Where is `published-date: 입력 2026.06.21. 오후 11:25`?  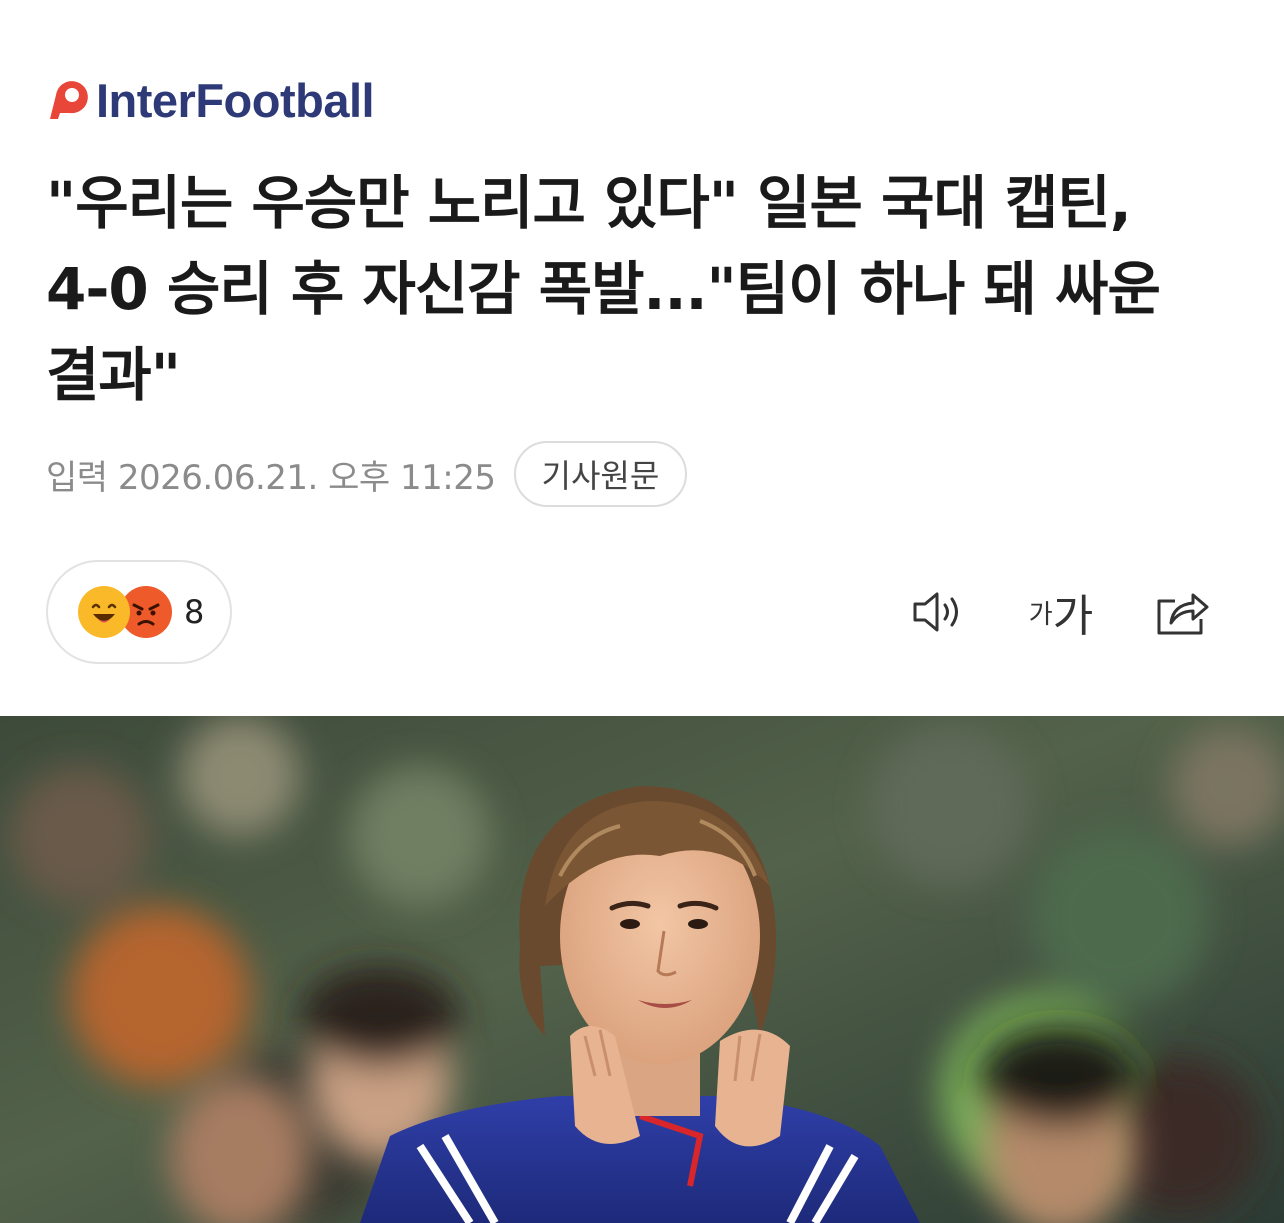
published-date: 입력 2026.06.21. 오후 11:25 is located at coordinates (271, 477).